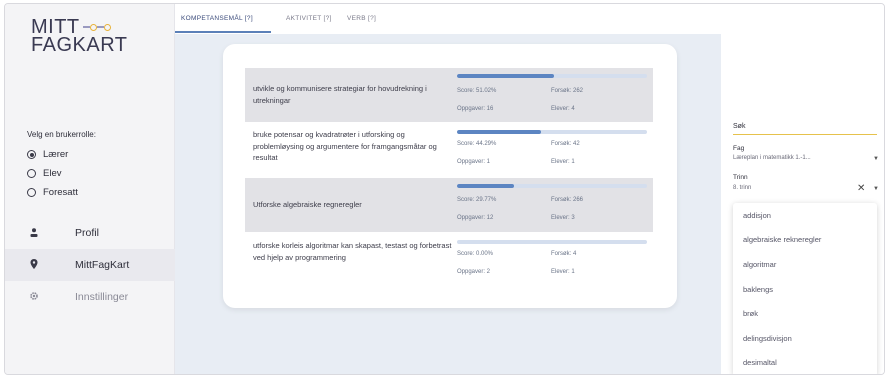  Describe the element at coordinates (475, 218) in the screenshot. I see `goal-tasks: Oppgaver: 12` at that location.